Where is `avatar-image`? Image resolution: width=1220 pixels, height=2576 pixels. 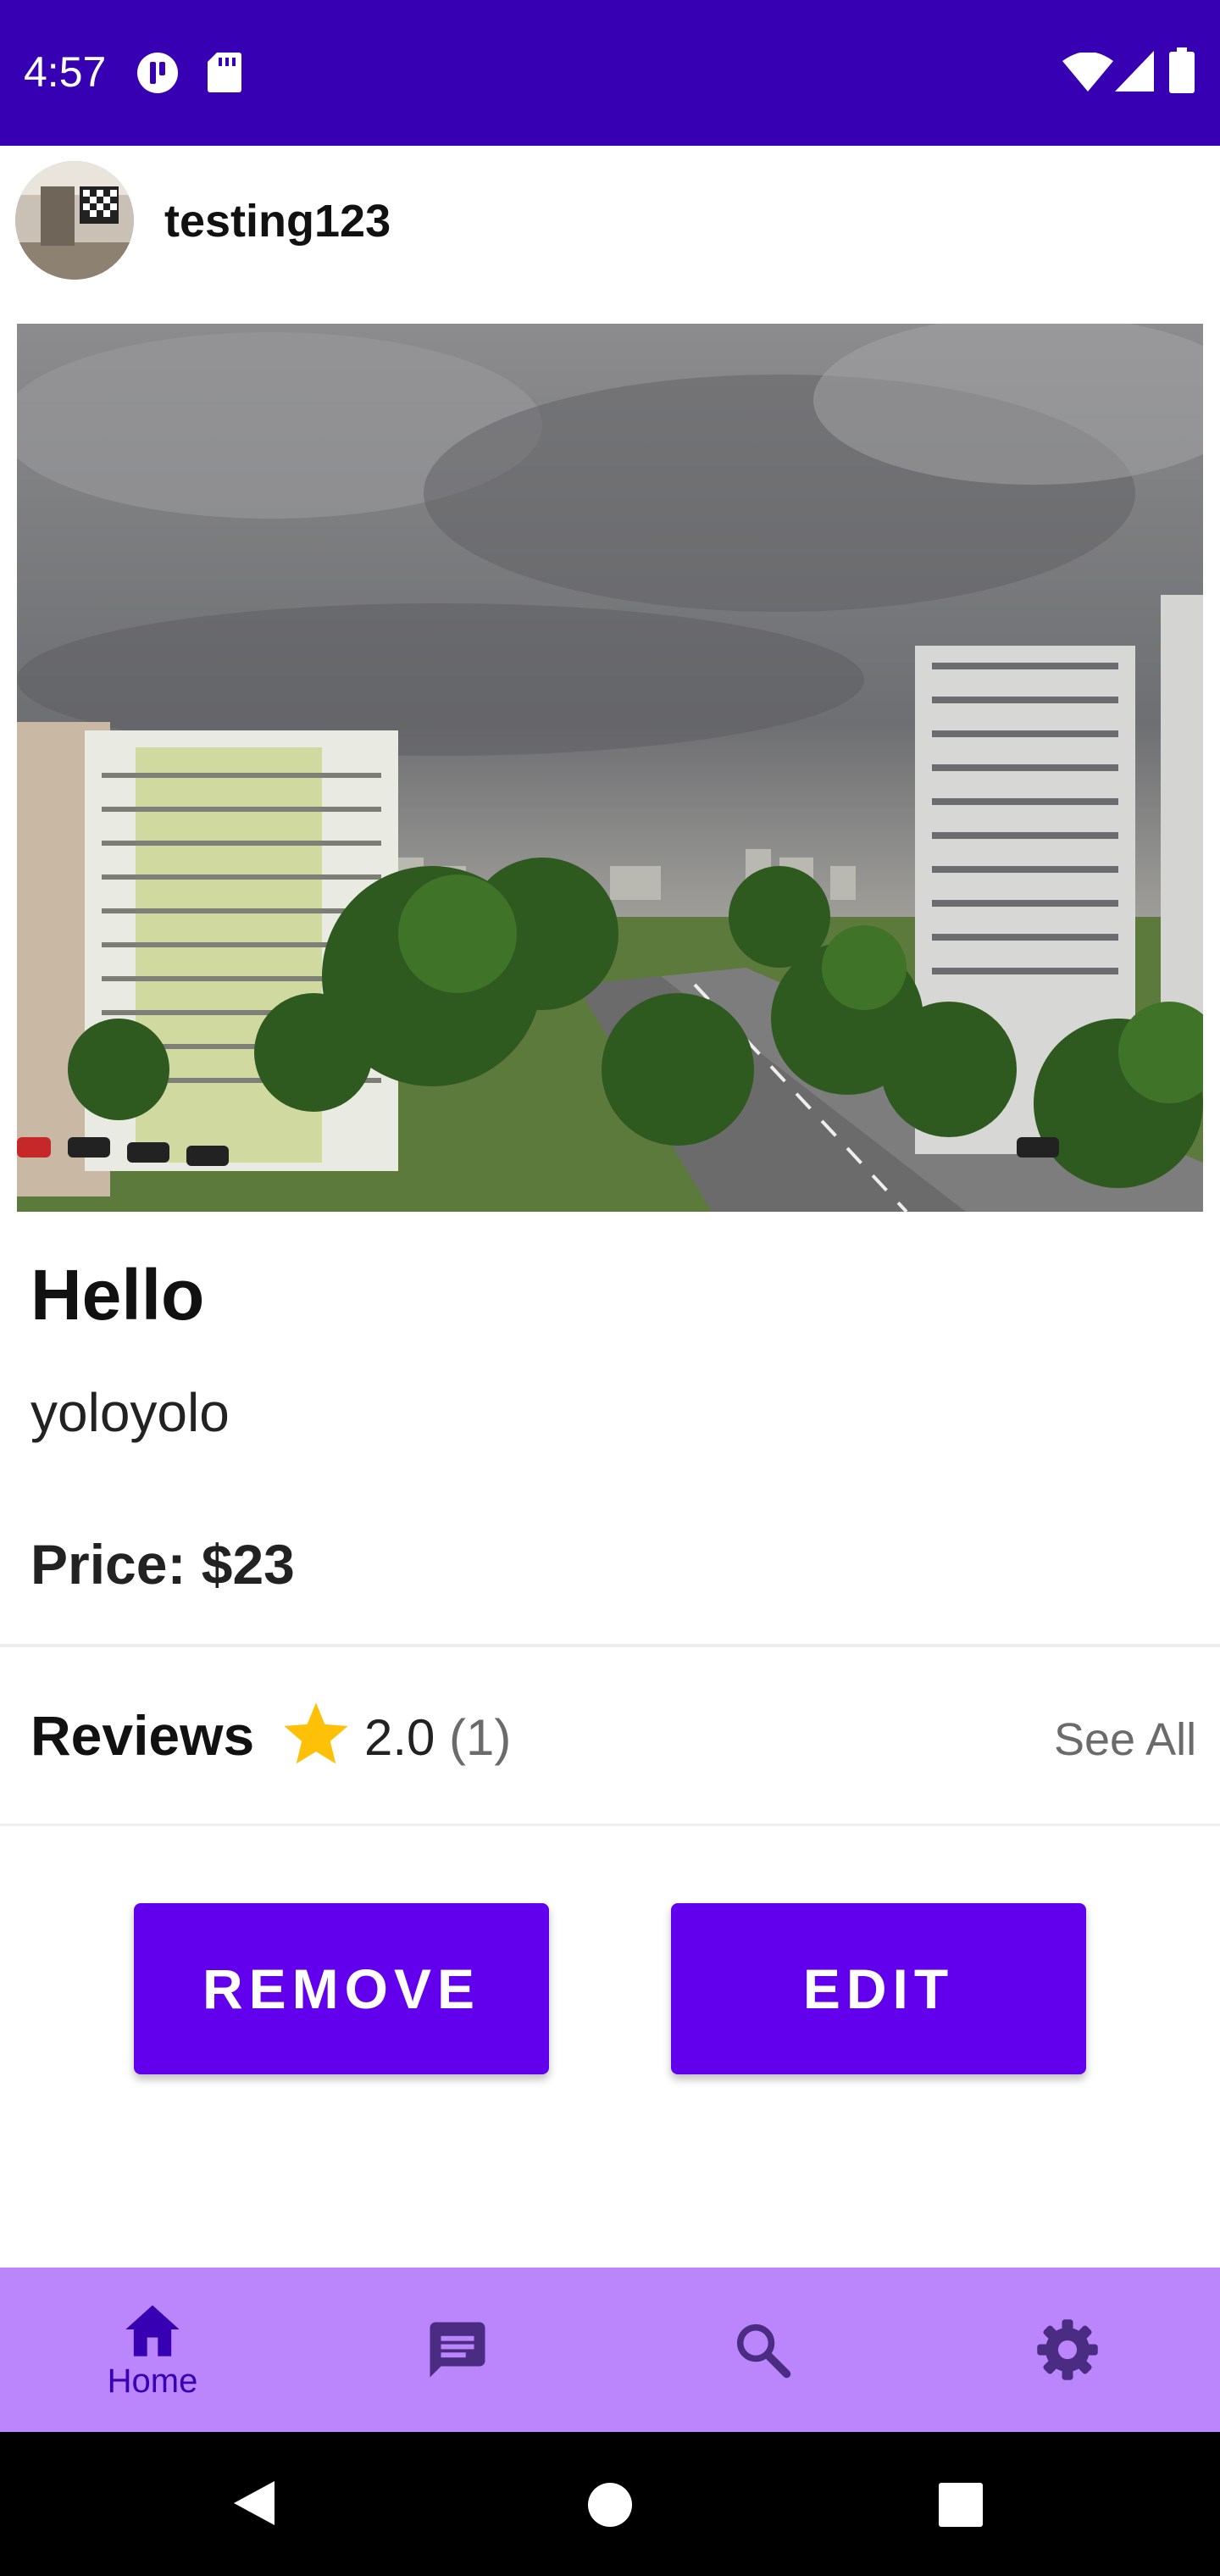 avatar-image is located at coordinates (74, 220).